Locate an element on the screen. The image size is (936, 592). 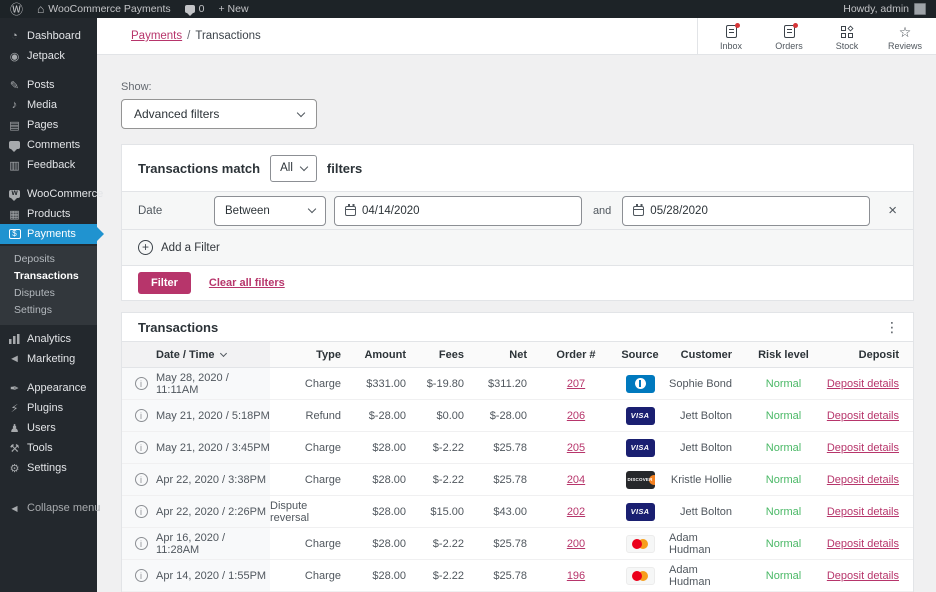
sidebar-item-dashboard: ◔ Dashboard is located at coordinates (48, 36).